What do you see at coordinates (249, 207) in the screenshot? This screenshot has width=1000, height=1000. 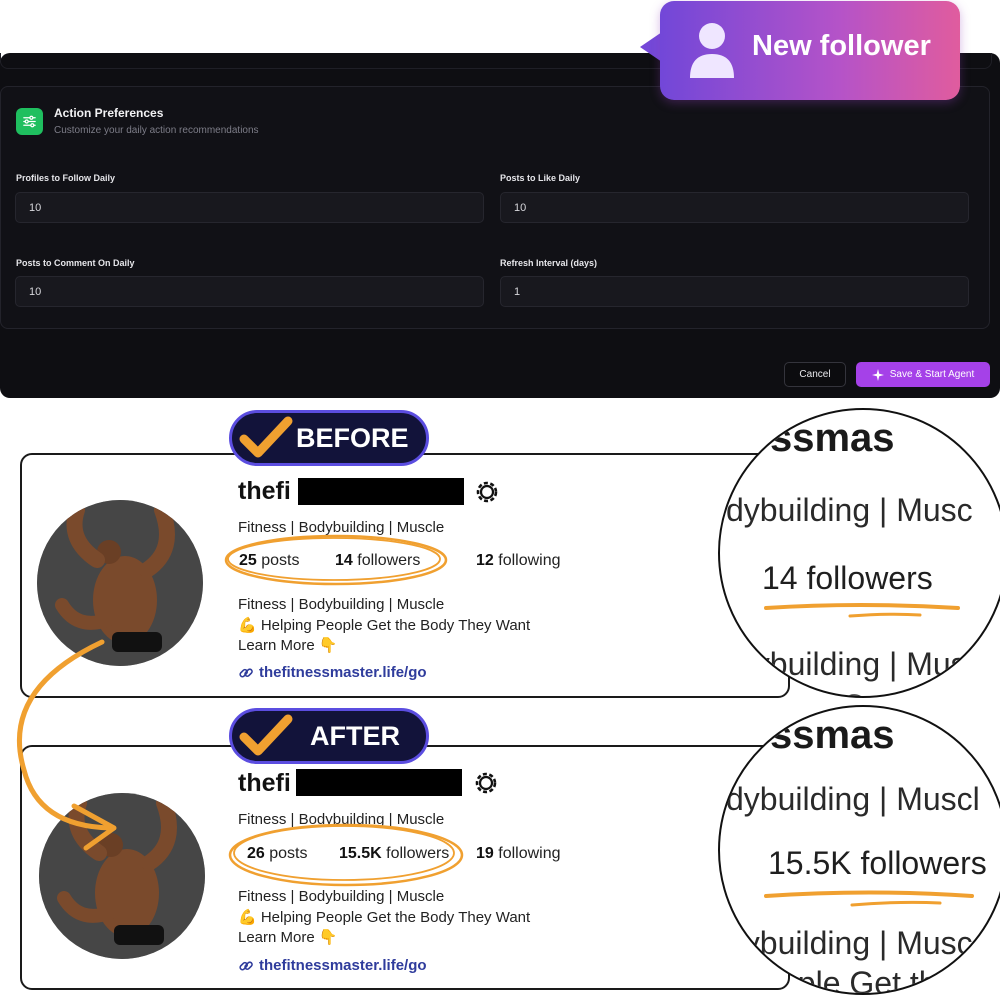 I see `follow-daily-input: 10` at bounding box center [249, 207].